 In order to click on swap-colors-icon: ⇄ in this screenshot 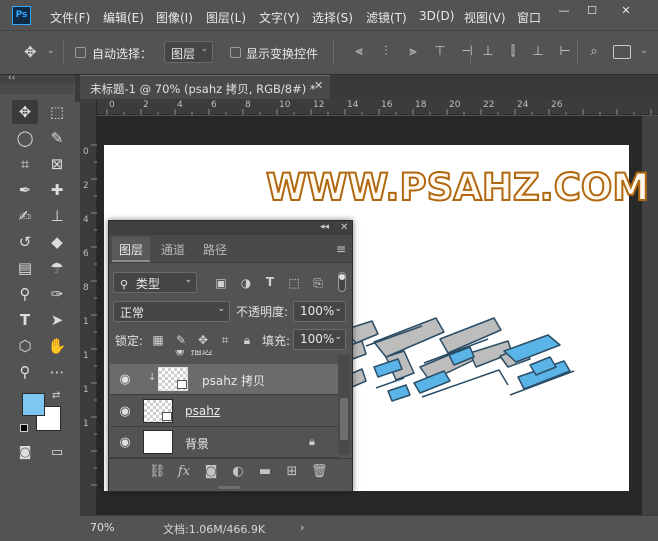, I will do `click(56, 395)`.